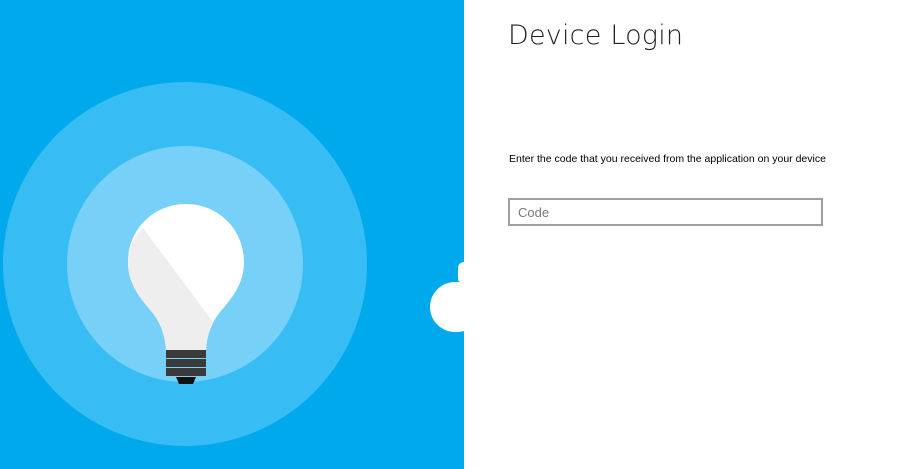 Image resolution: width=907 pixels, height=469 pixels. Describe the element at coordinates (665, 212) in the screenshot. I see `code-input` at that location.